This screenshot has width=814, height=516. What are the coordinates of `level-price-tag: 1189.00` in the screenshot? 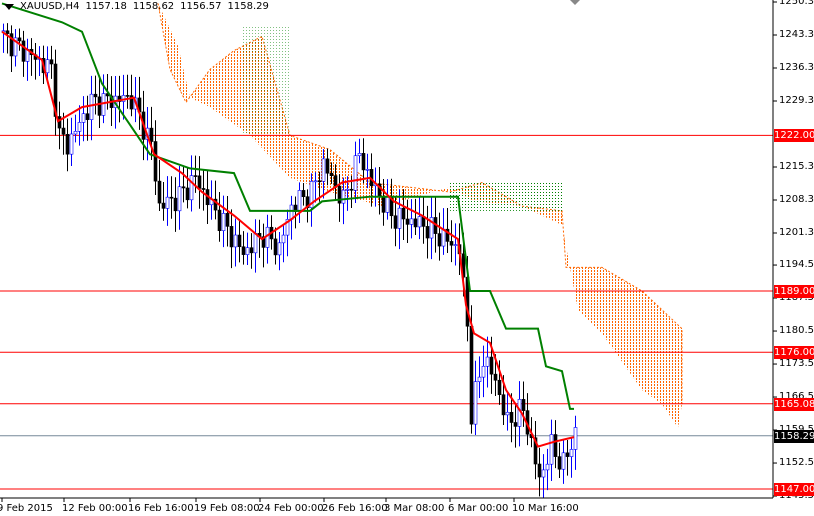 It's located at (794, 291).